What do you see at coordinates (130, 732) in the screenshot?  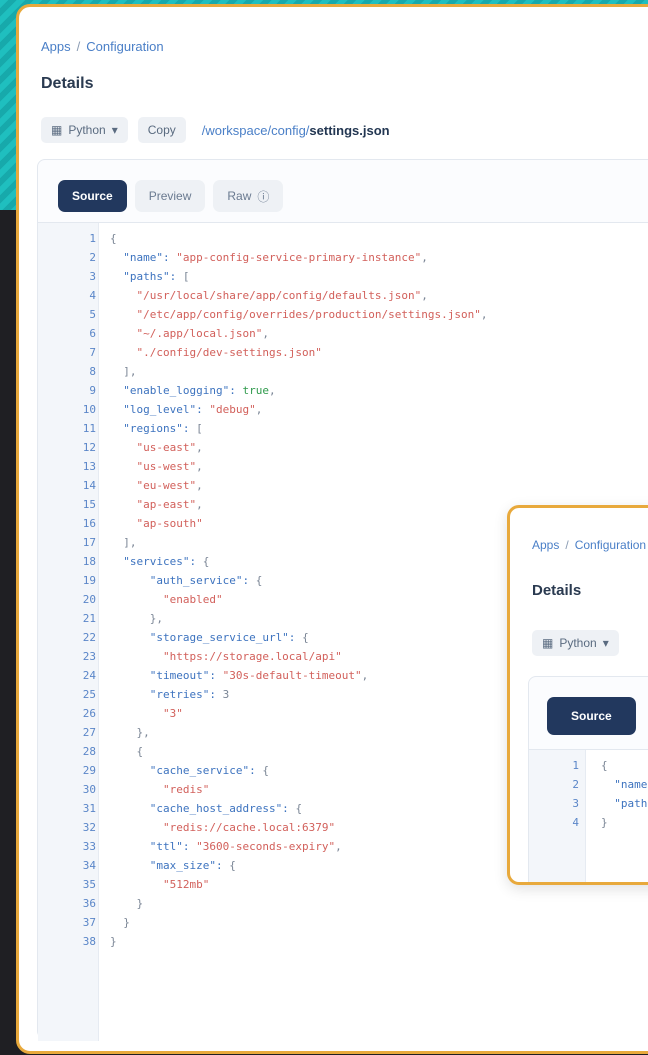 I see `code-token: },` at bounding box center [130, 732].